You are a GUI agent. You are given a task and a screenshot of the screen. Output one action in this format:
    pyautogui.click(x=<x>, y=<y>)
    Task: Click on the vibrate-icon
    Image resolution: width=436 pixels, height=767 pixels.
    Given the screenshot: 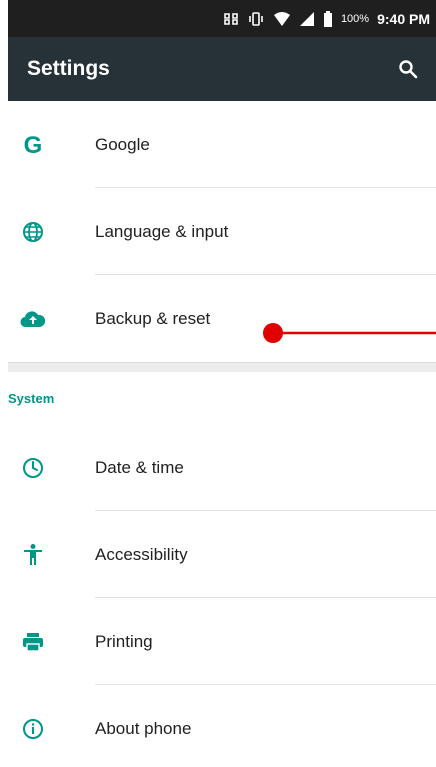 What is the action you would take?
    pyautogui.click(x=256, y=19)
    